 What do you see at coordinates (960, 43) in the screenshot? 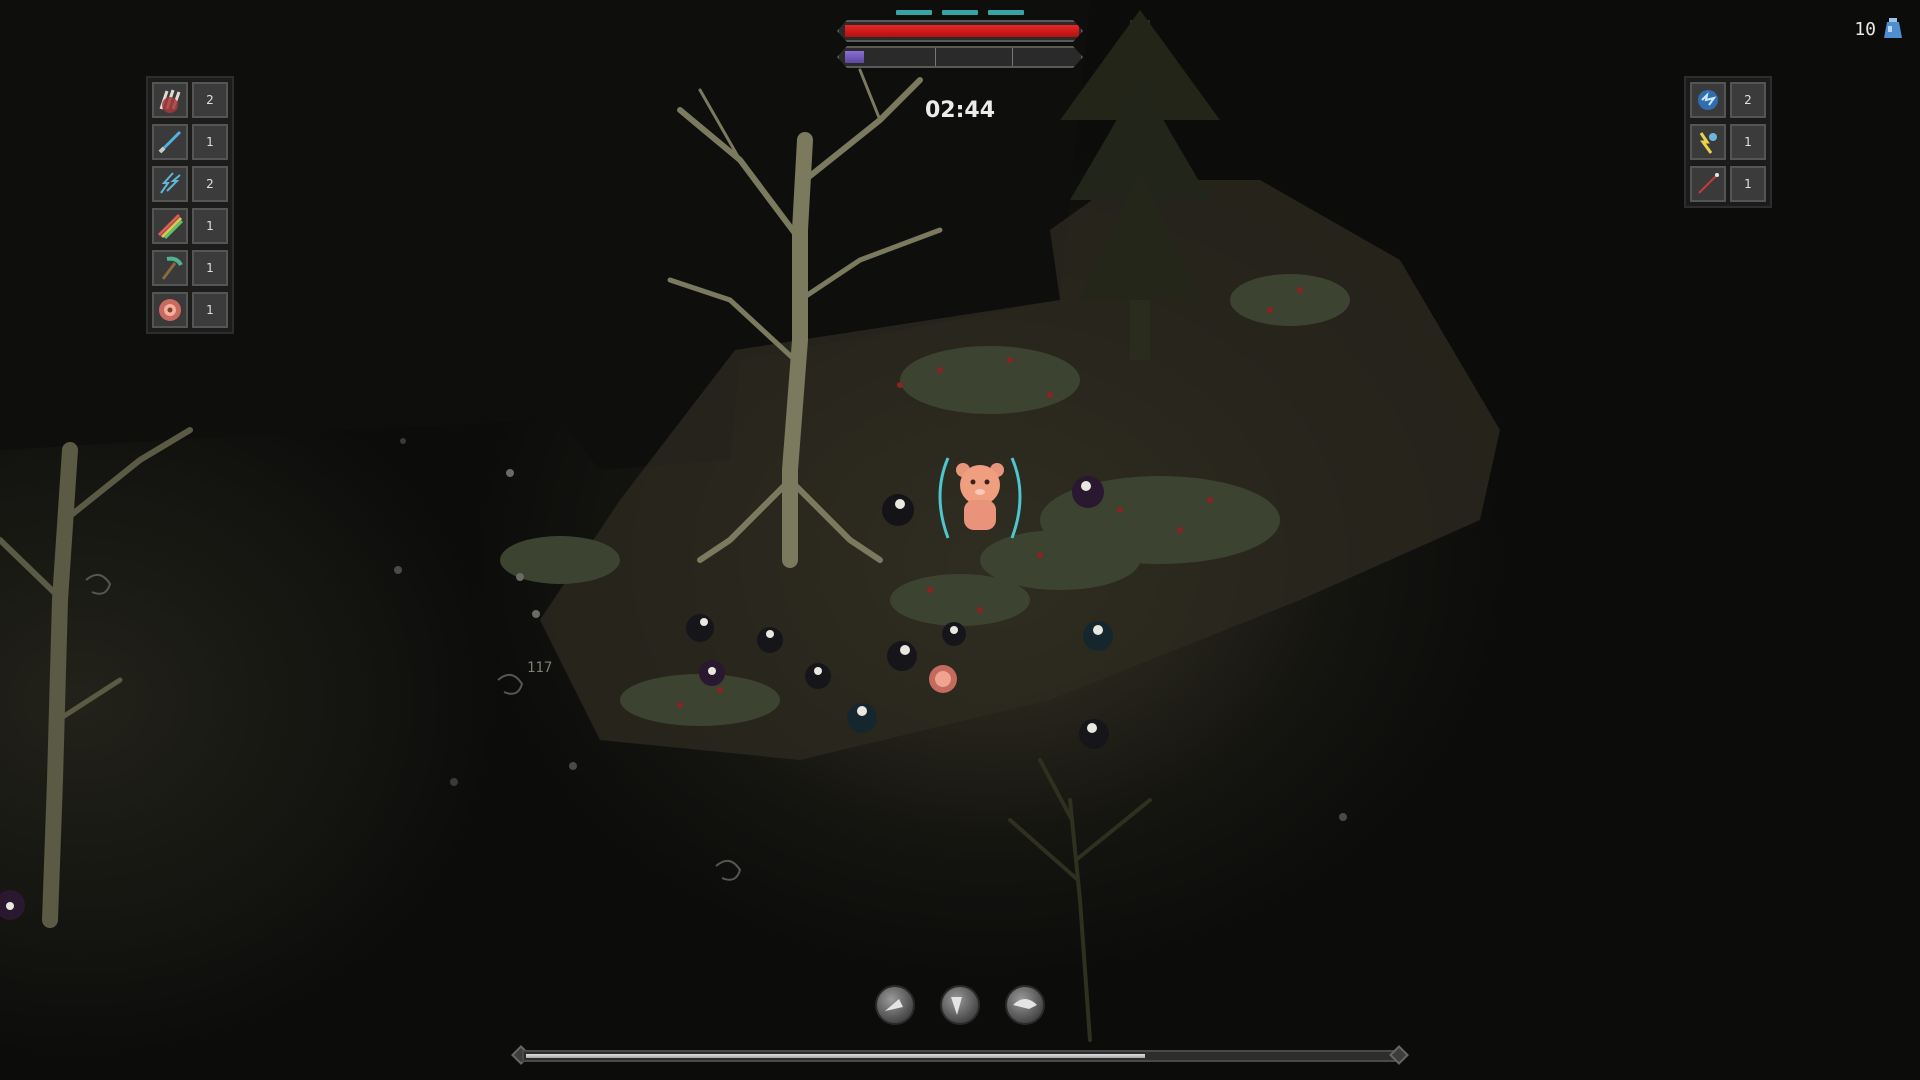
I see `health-frame` at bounding box center [960, 43].